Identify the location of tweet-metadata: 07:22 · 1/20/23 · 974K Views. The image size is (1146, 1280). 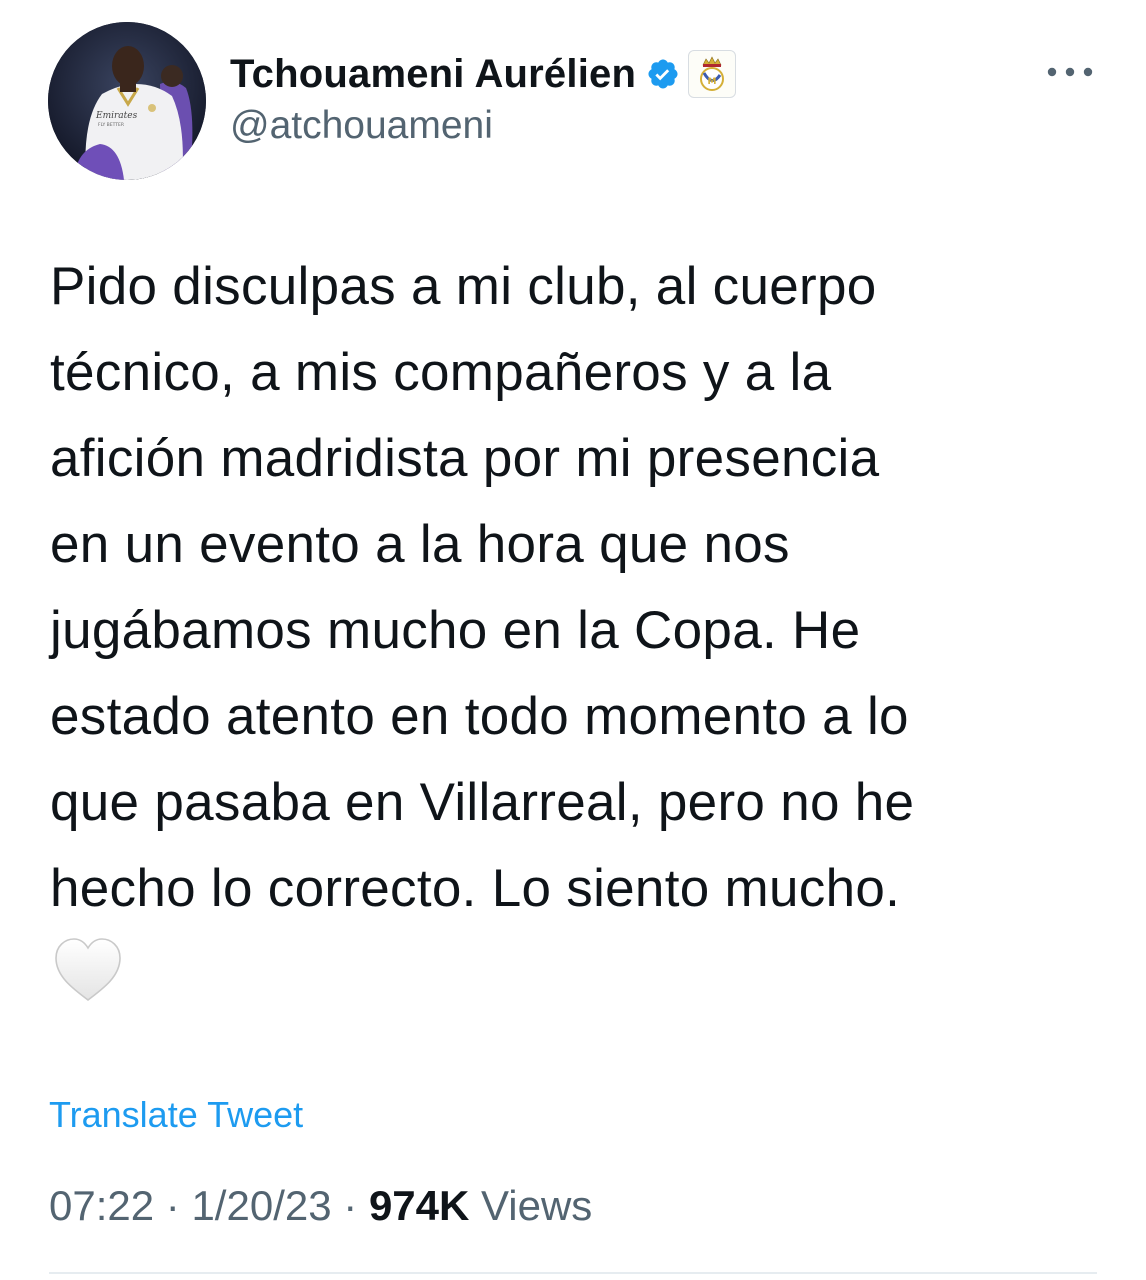
(320, 1206).